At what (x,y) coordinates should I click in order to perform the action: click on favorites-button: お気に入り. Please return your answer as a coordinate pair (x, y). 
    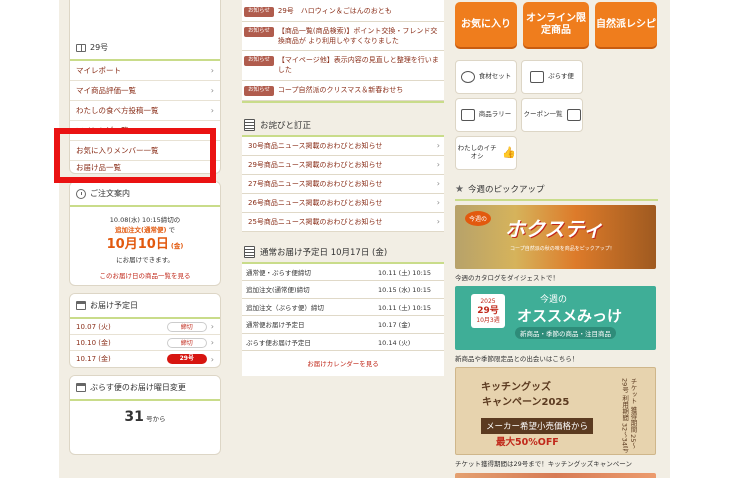
    Looking at the image, I should click on (486, 24).